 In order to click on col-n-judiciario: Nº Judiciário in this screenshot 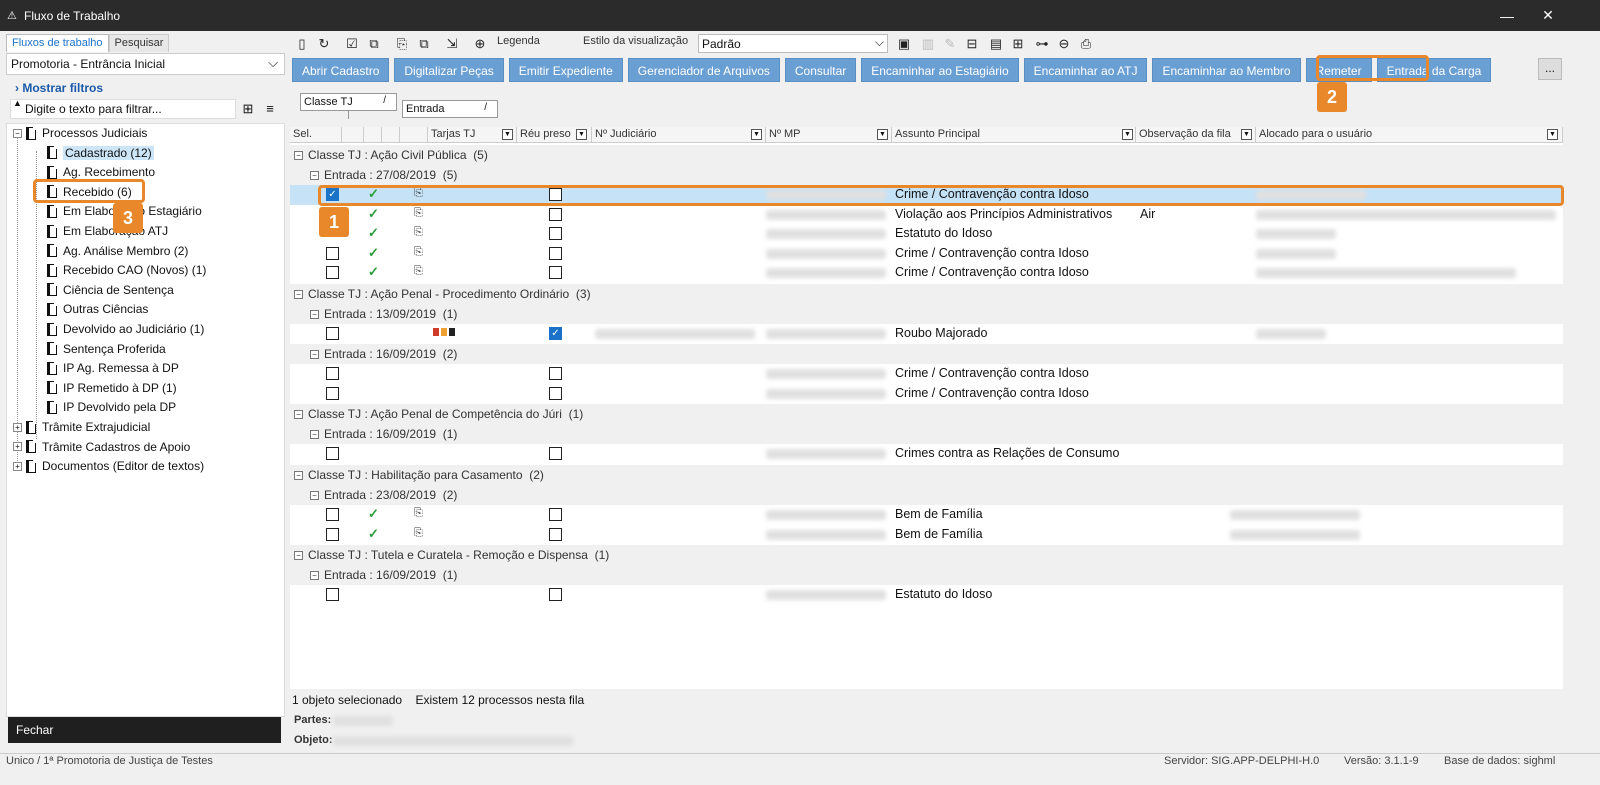, I will do `click(679, 135)`.